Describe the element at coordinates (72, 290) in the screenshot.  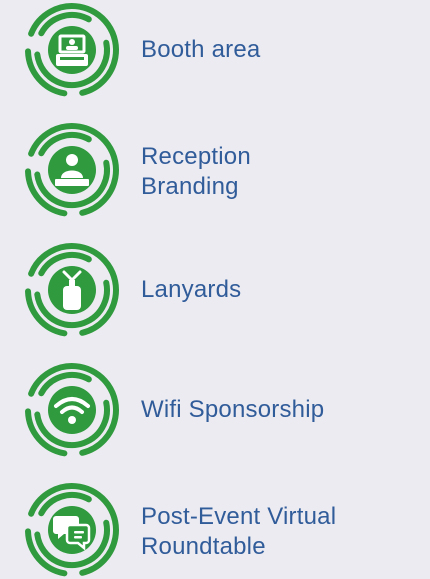
I see `lanyard-icon` at that location.